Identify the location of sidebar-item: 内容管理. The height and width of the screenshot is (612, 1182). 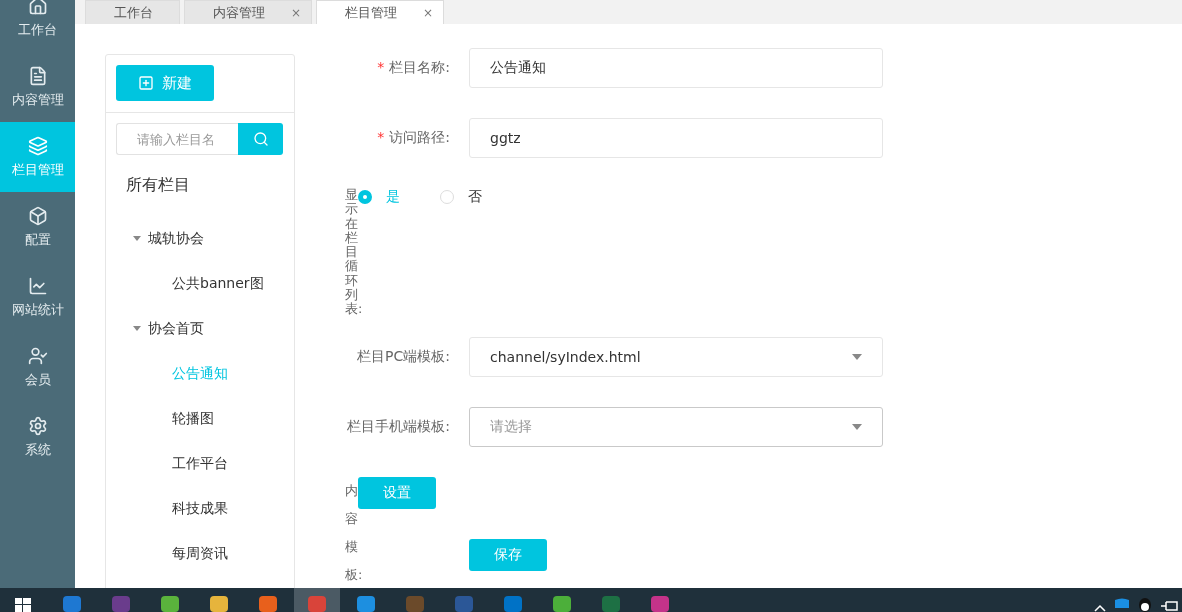
(37, 87).